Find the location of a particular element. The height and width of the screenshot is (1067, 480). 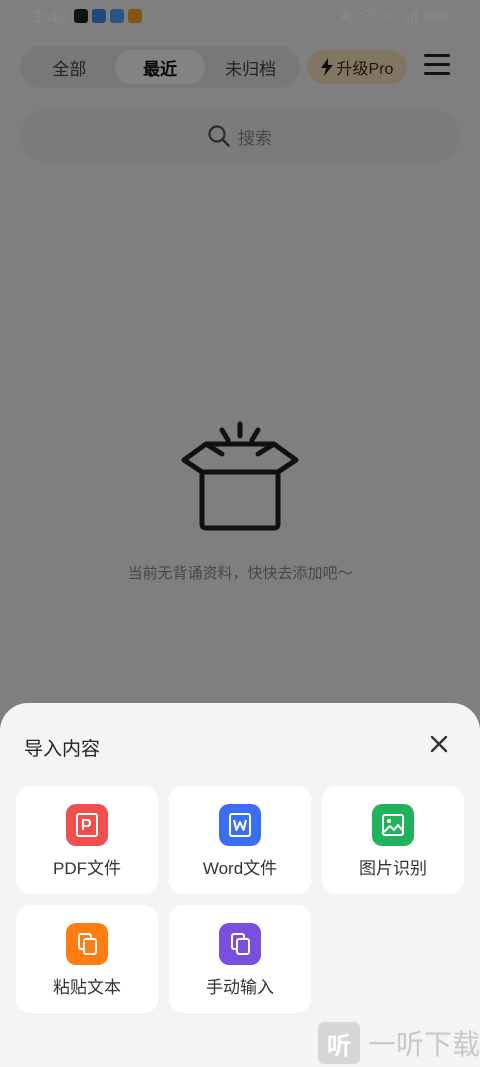

site-watermark: 听 一听下载 is located at coordinates (399, 1043).